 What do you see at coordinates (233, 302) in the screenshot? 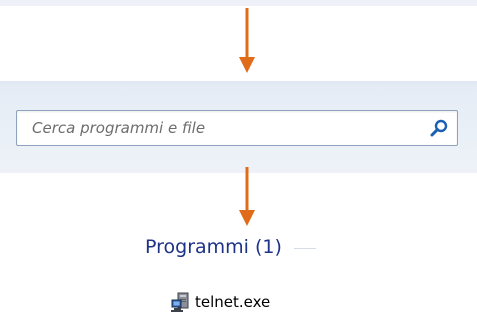
I see `result-label: telnet.exe` at bounding box center [233, 302].